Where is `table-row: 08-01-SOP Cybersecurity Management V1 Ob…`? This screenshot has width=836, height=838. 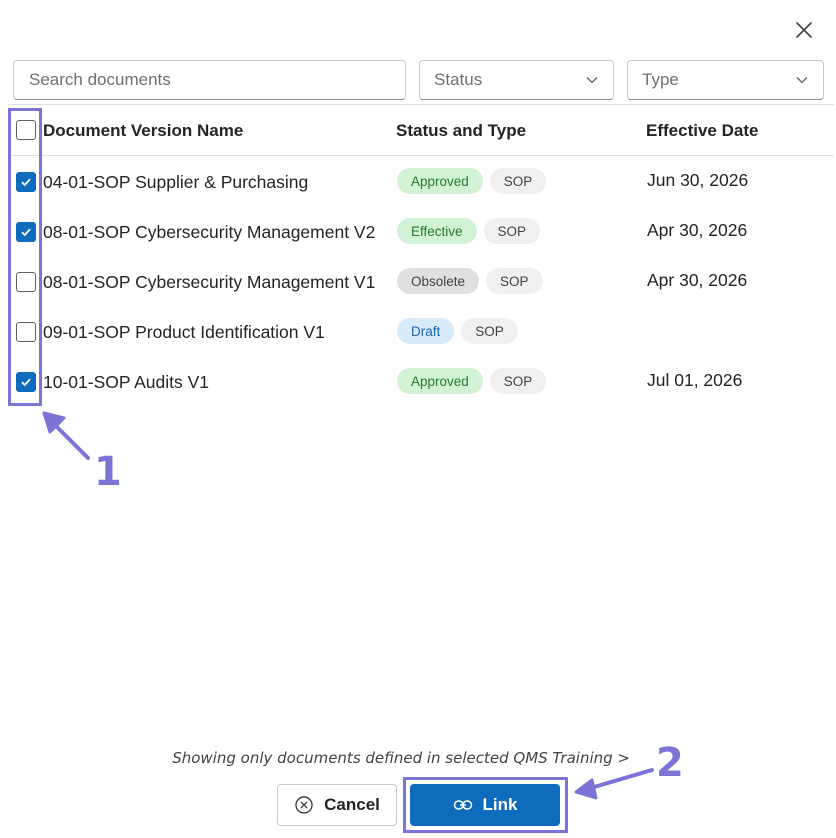
table-row: 08-01-SOP Cybersecurity Management V1 Ob… is located at coordinates (421, 282).